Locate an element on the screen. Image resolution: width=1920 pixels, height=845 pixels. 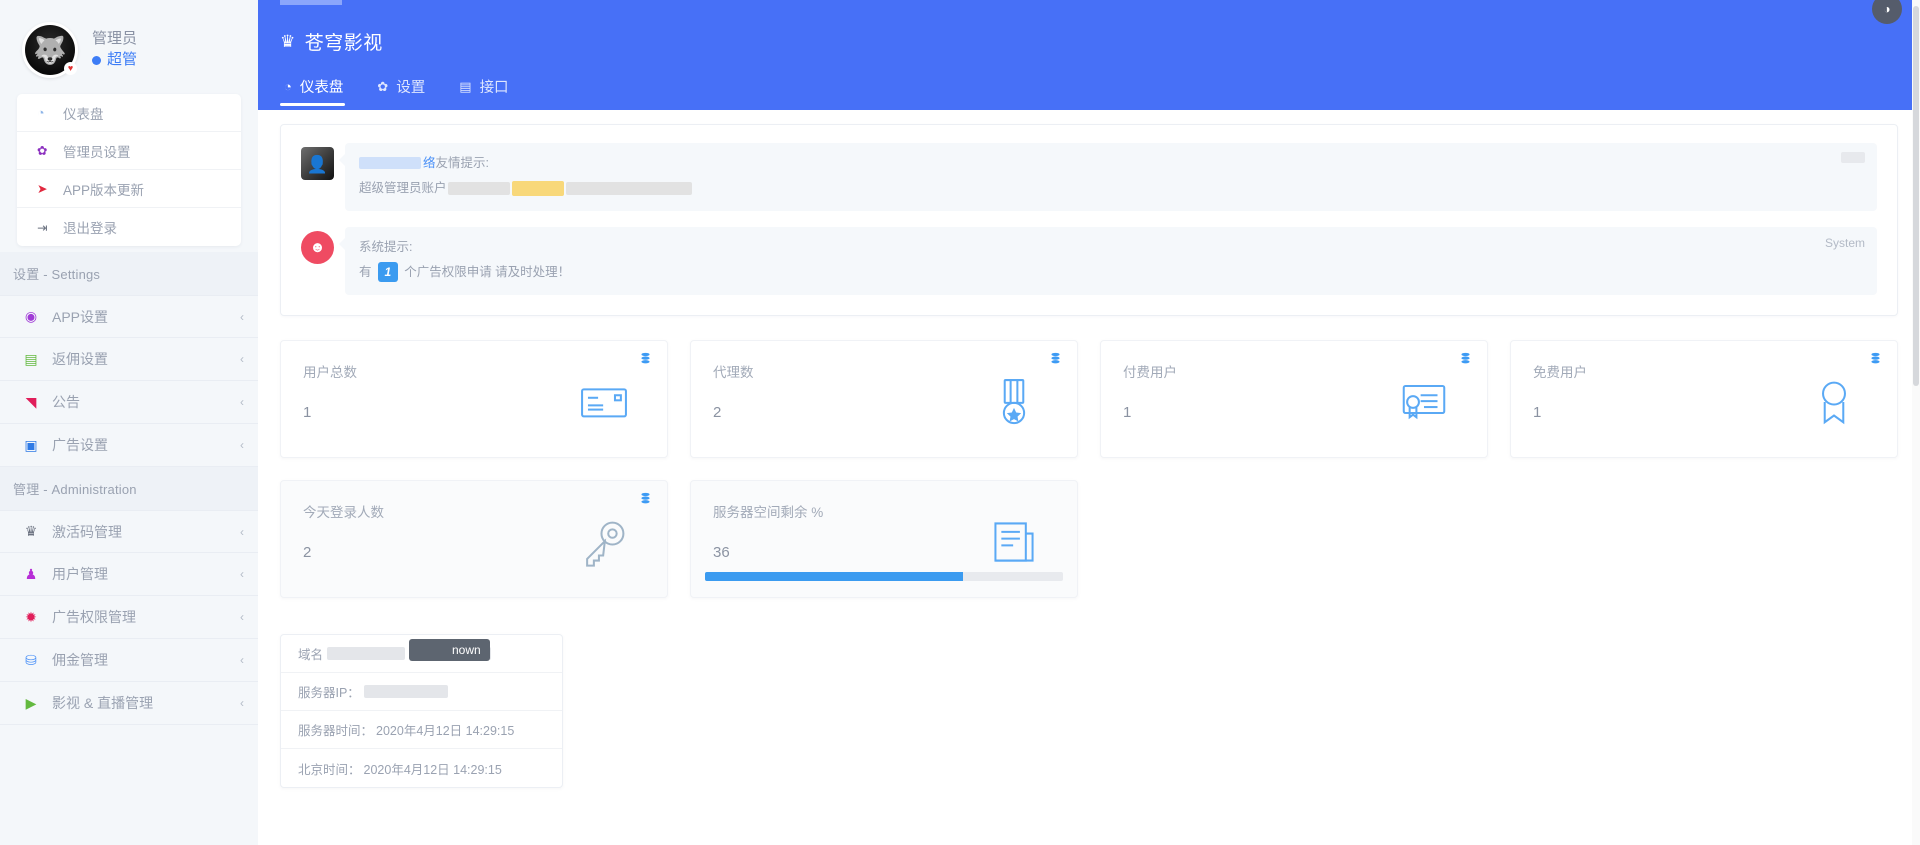
card-icon: ▤ is located at coordinates (31, 358).